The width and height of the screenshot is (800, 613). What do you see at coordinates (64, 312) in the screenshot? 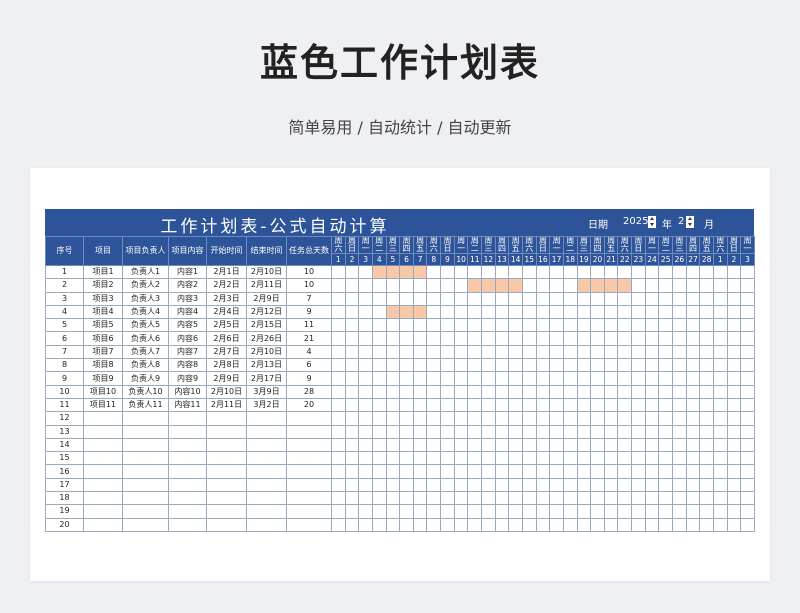
I see `cell-no: 4` at bounding box center [64, 312].